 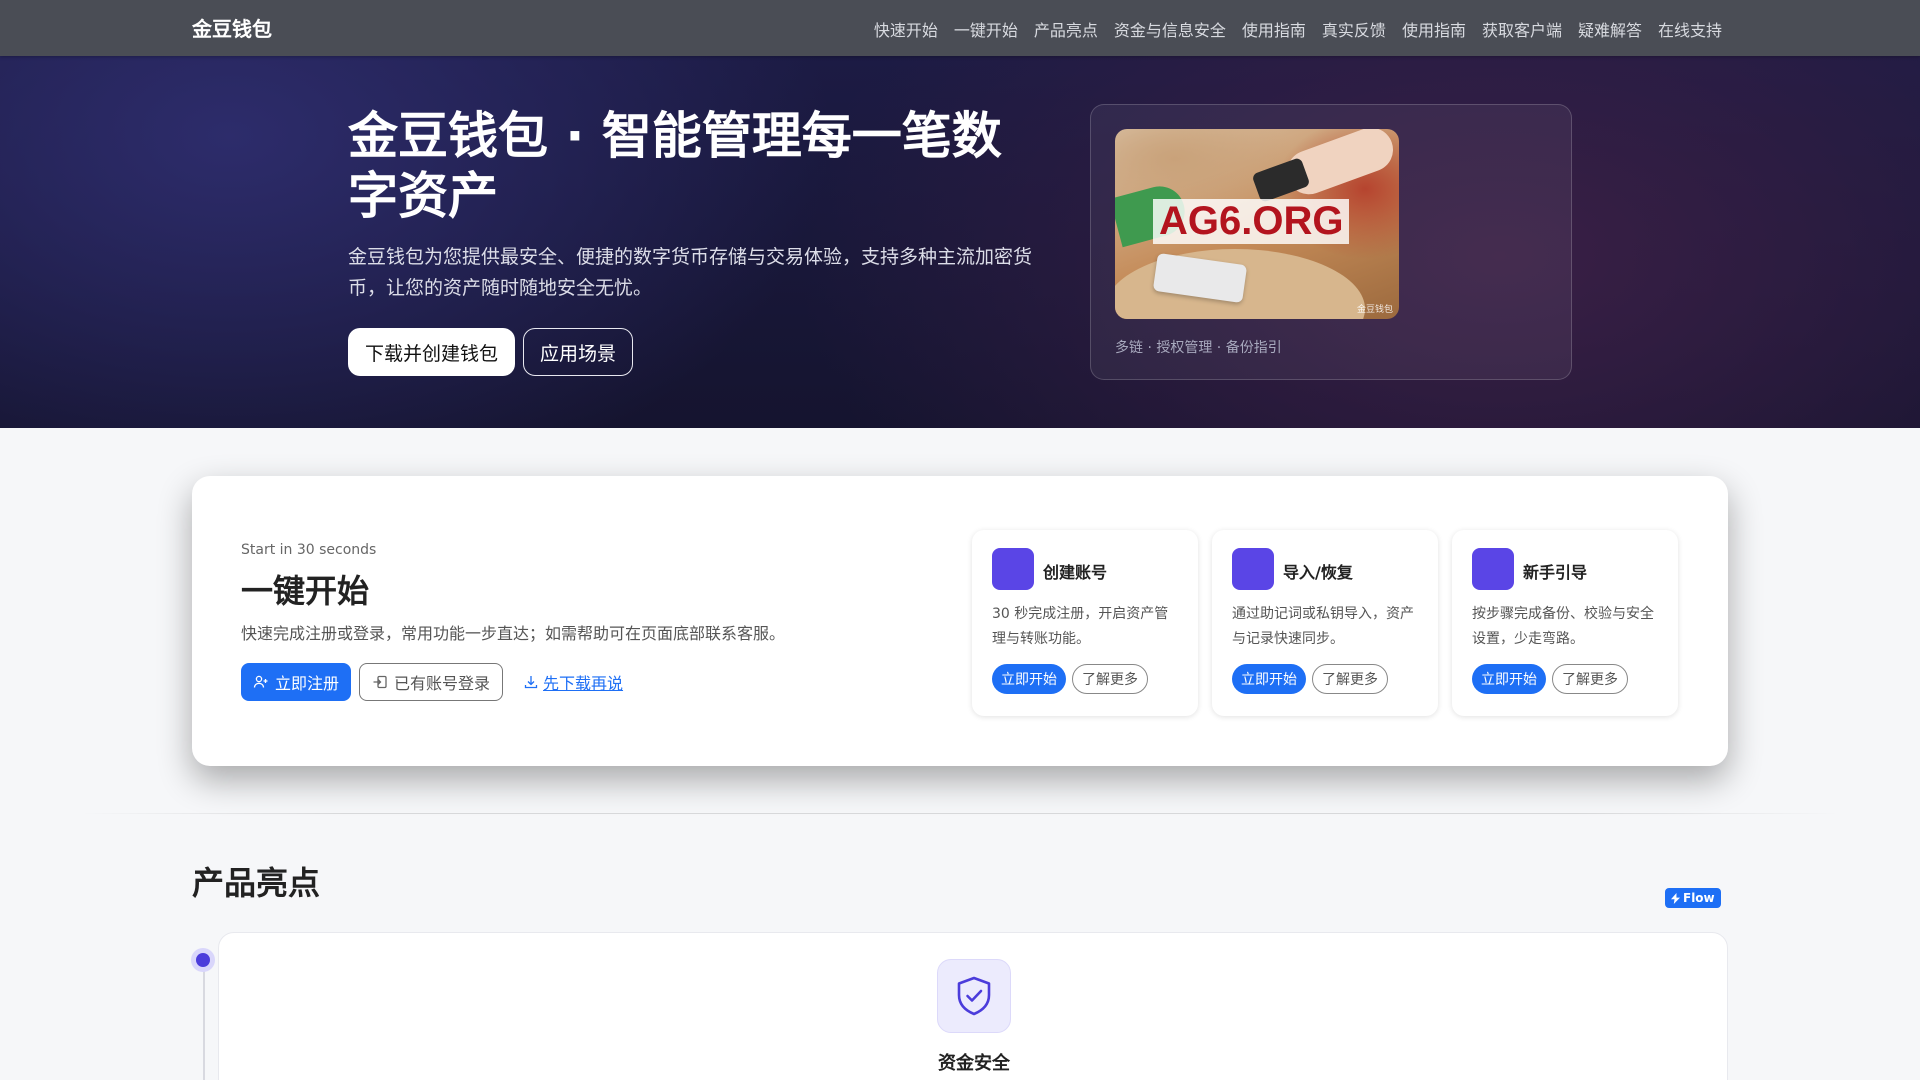 What do you see at coordinates (1080, 626) in the screenshot?
I see `feature-card-description: 30 秒完成注册，开启资产管理与转账功能。` at bounding box center [1080, 626].